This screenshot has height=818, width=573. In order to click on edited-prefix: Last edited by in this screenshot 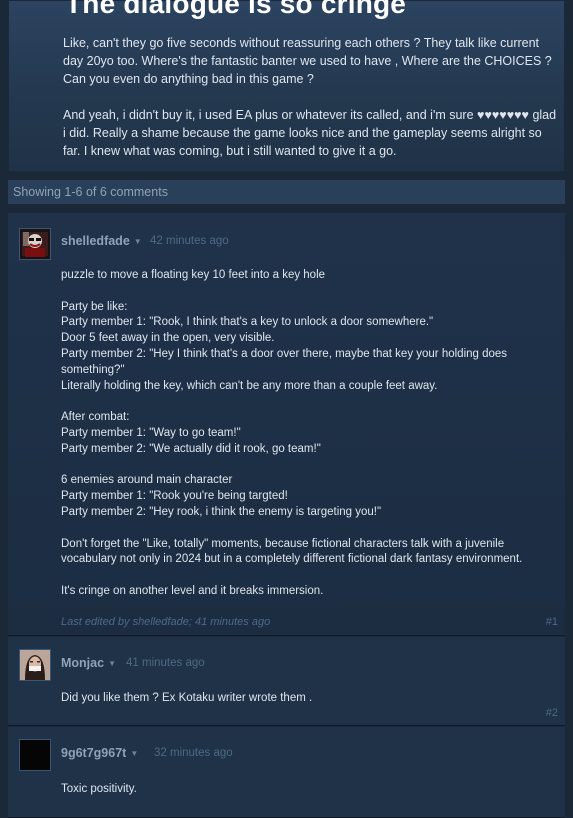, I will do `click(95, 622)`.